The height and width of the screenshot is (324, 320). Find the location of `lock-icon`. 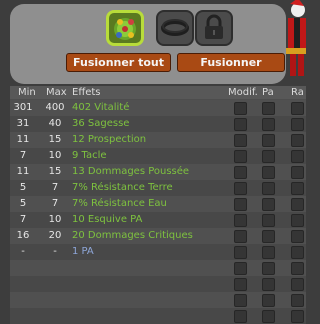

lock-icon is located at coordinates (214, 26).